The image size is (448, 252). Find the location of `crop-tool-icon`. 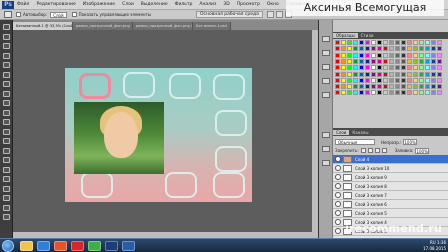

crop-tool-icon is located at coordinates (6, 65).